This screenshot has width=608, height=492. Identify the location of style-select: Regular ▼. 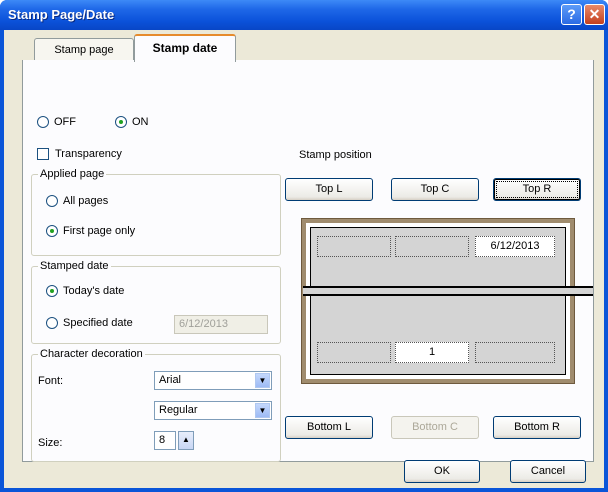
(213, 410).